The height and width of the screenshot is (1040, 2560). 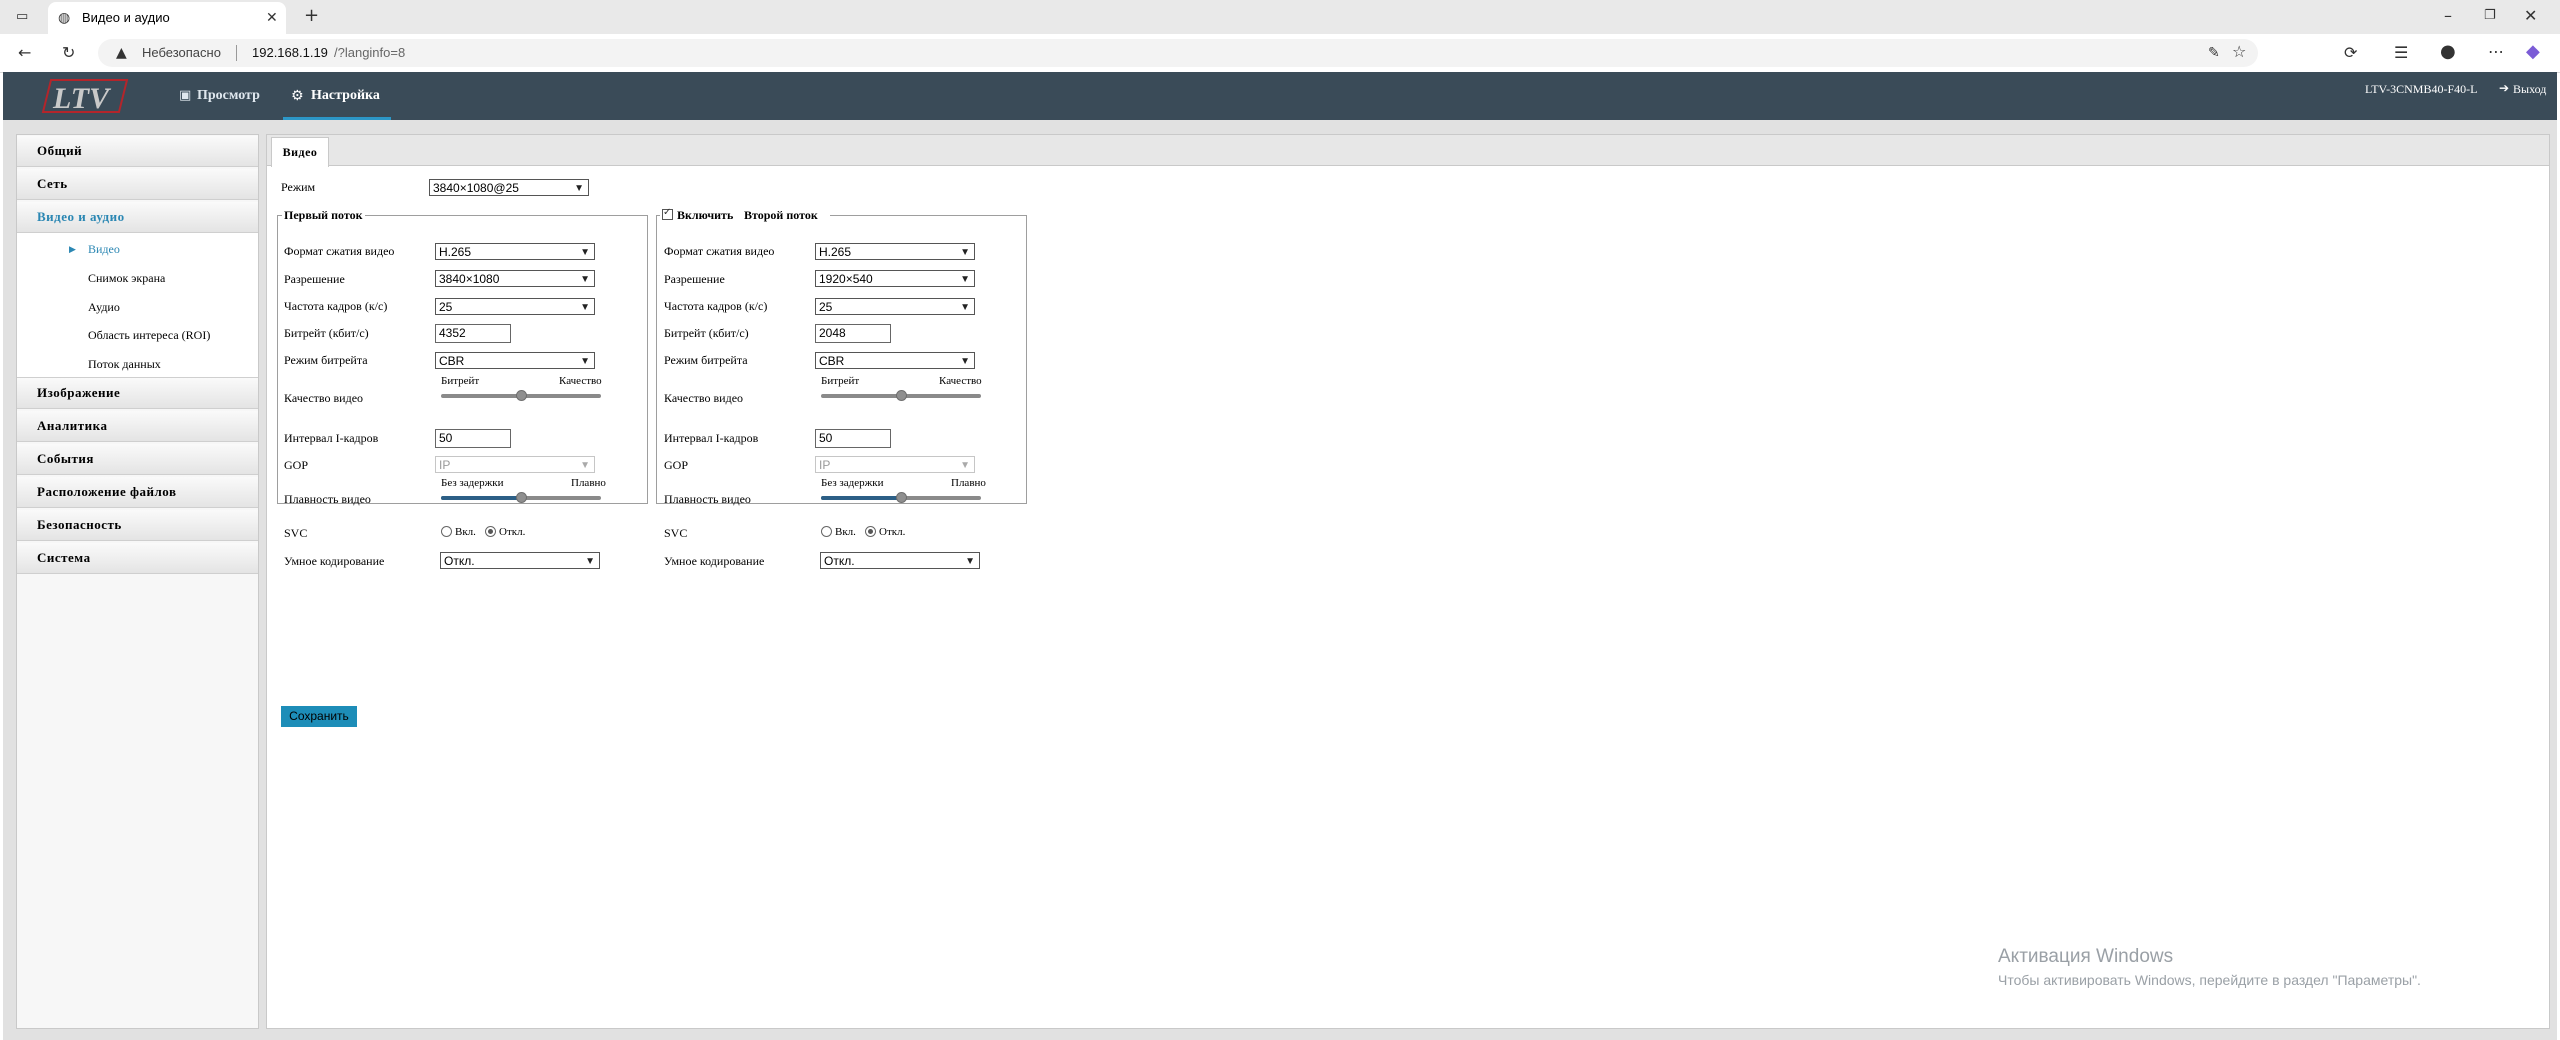 What do you see at coordinates (2533, 52) in the screenshot?
I see `copilot-icon: ◆` at bounding box center [2533, 52].